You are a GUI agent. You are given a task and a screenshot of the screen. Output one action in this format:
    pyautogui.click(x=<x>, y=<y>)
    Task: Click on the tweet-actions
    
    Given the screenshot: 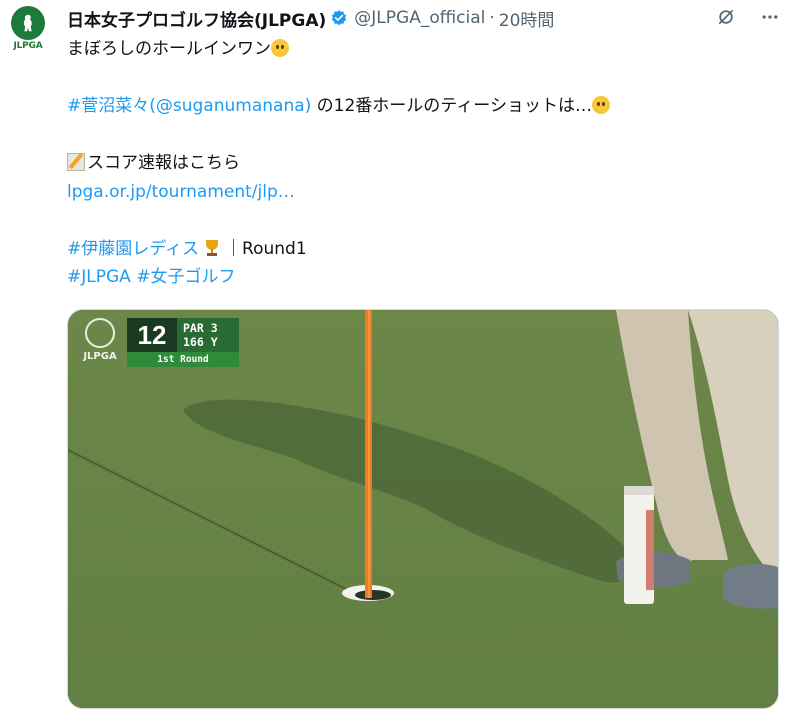 What is the action you would take?
    pyautogui.click(x=748, y=17)
    